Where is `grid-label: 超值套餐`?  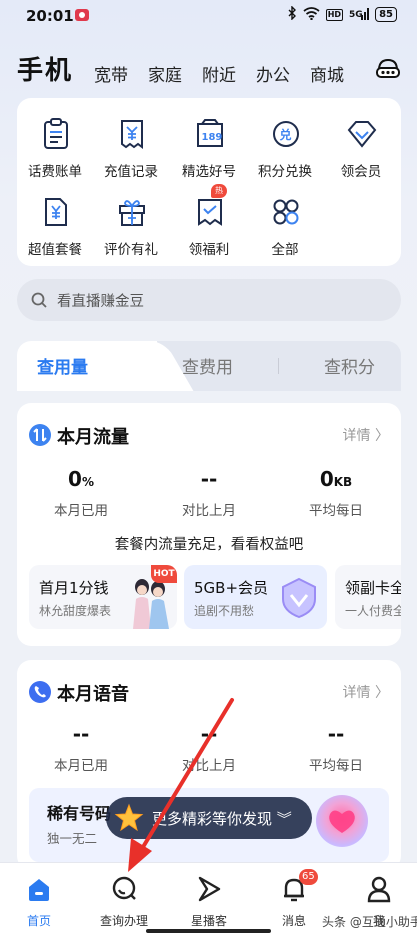 grid-label: 超值套餐 is located at coordinates (55, 250).